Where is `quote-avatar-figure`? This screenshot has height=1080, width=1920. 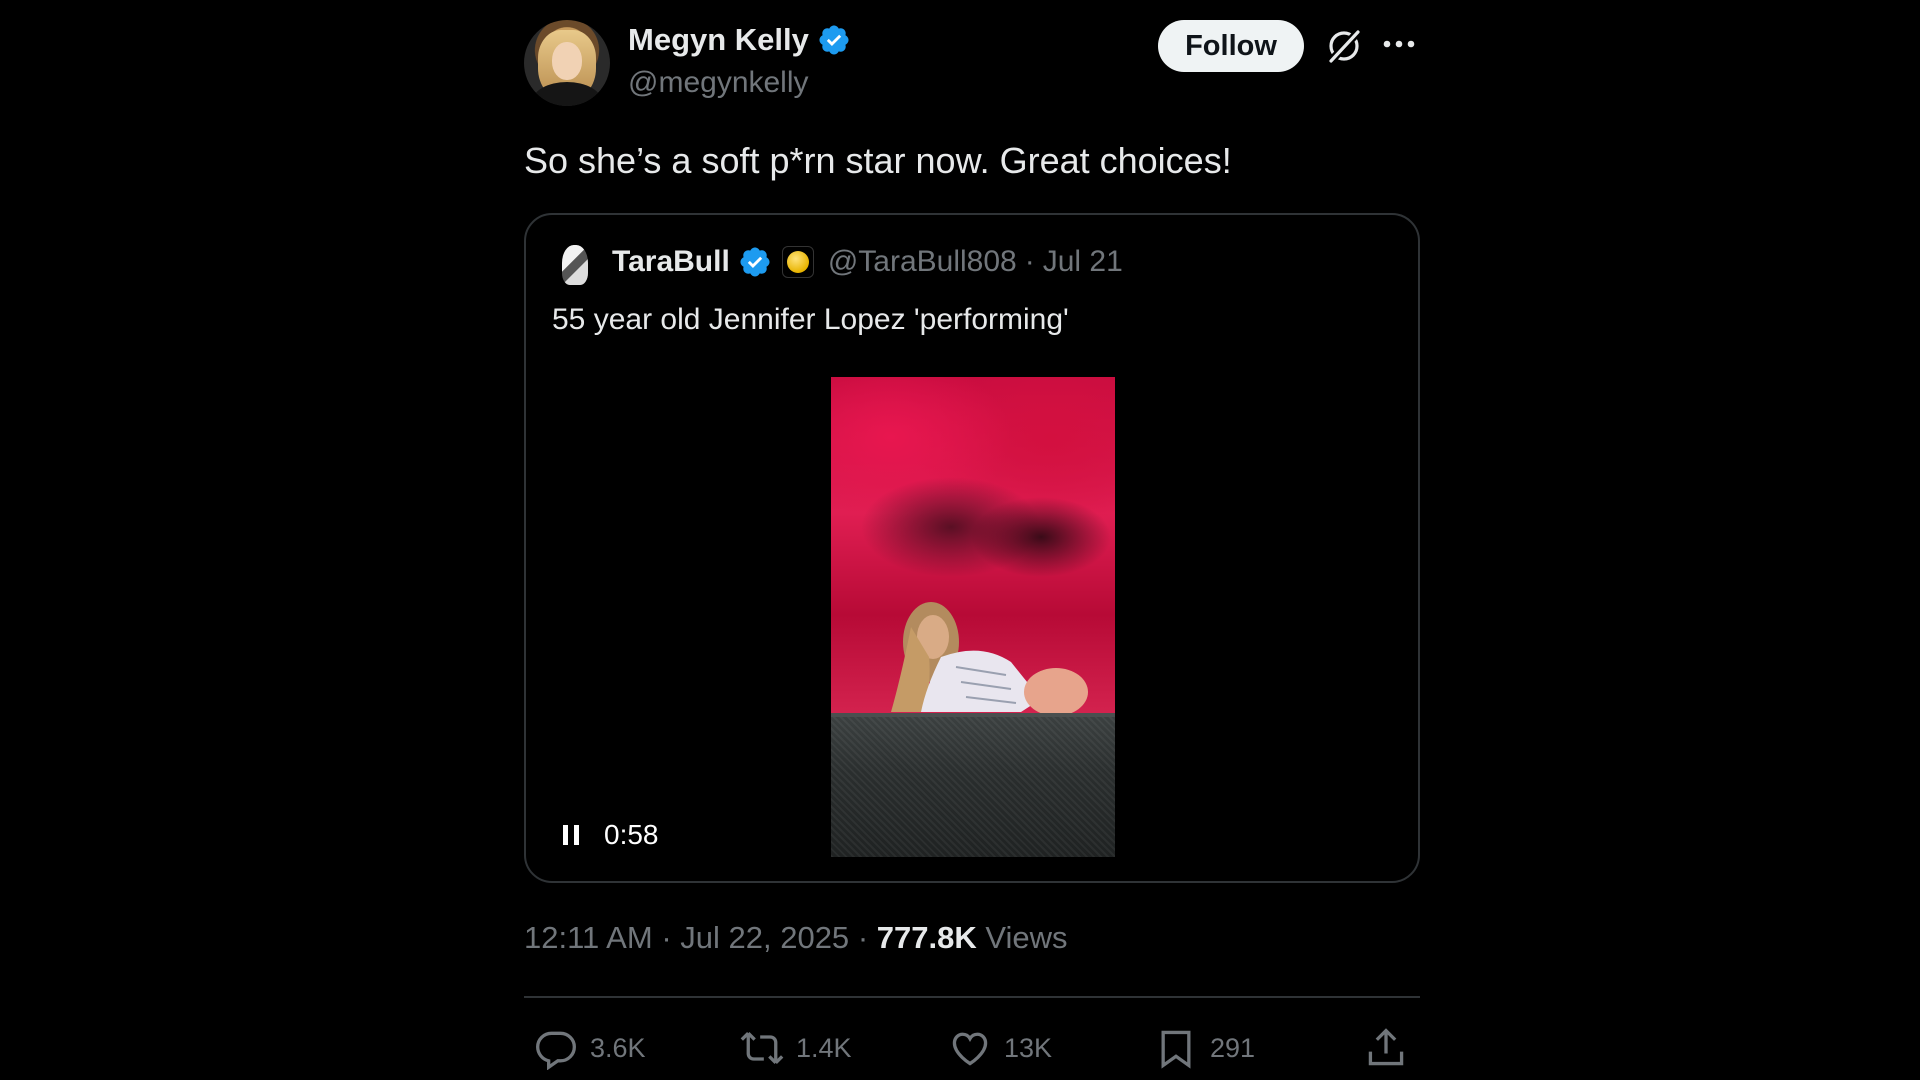 quote-avatar-figure is located at coordinates (575, 265).